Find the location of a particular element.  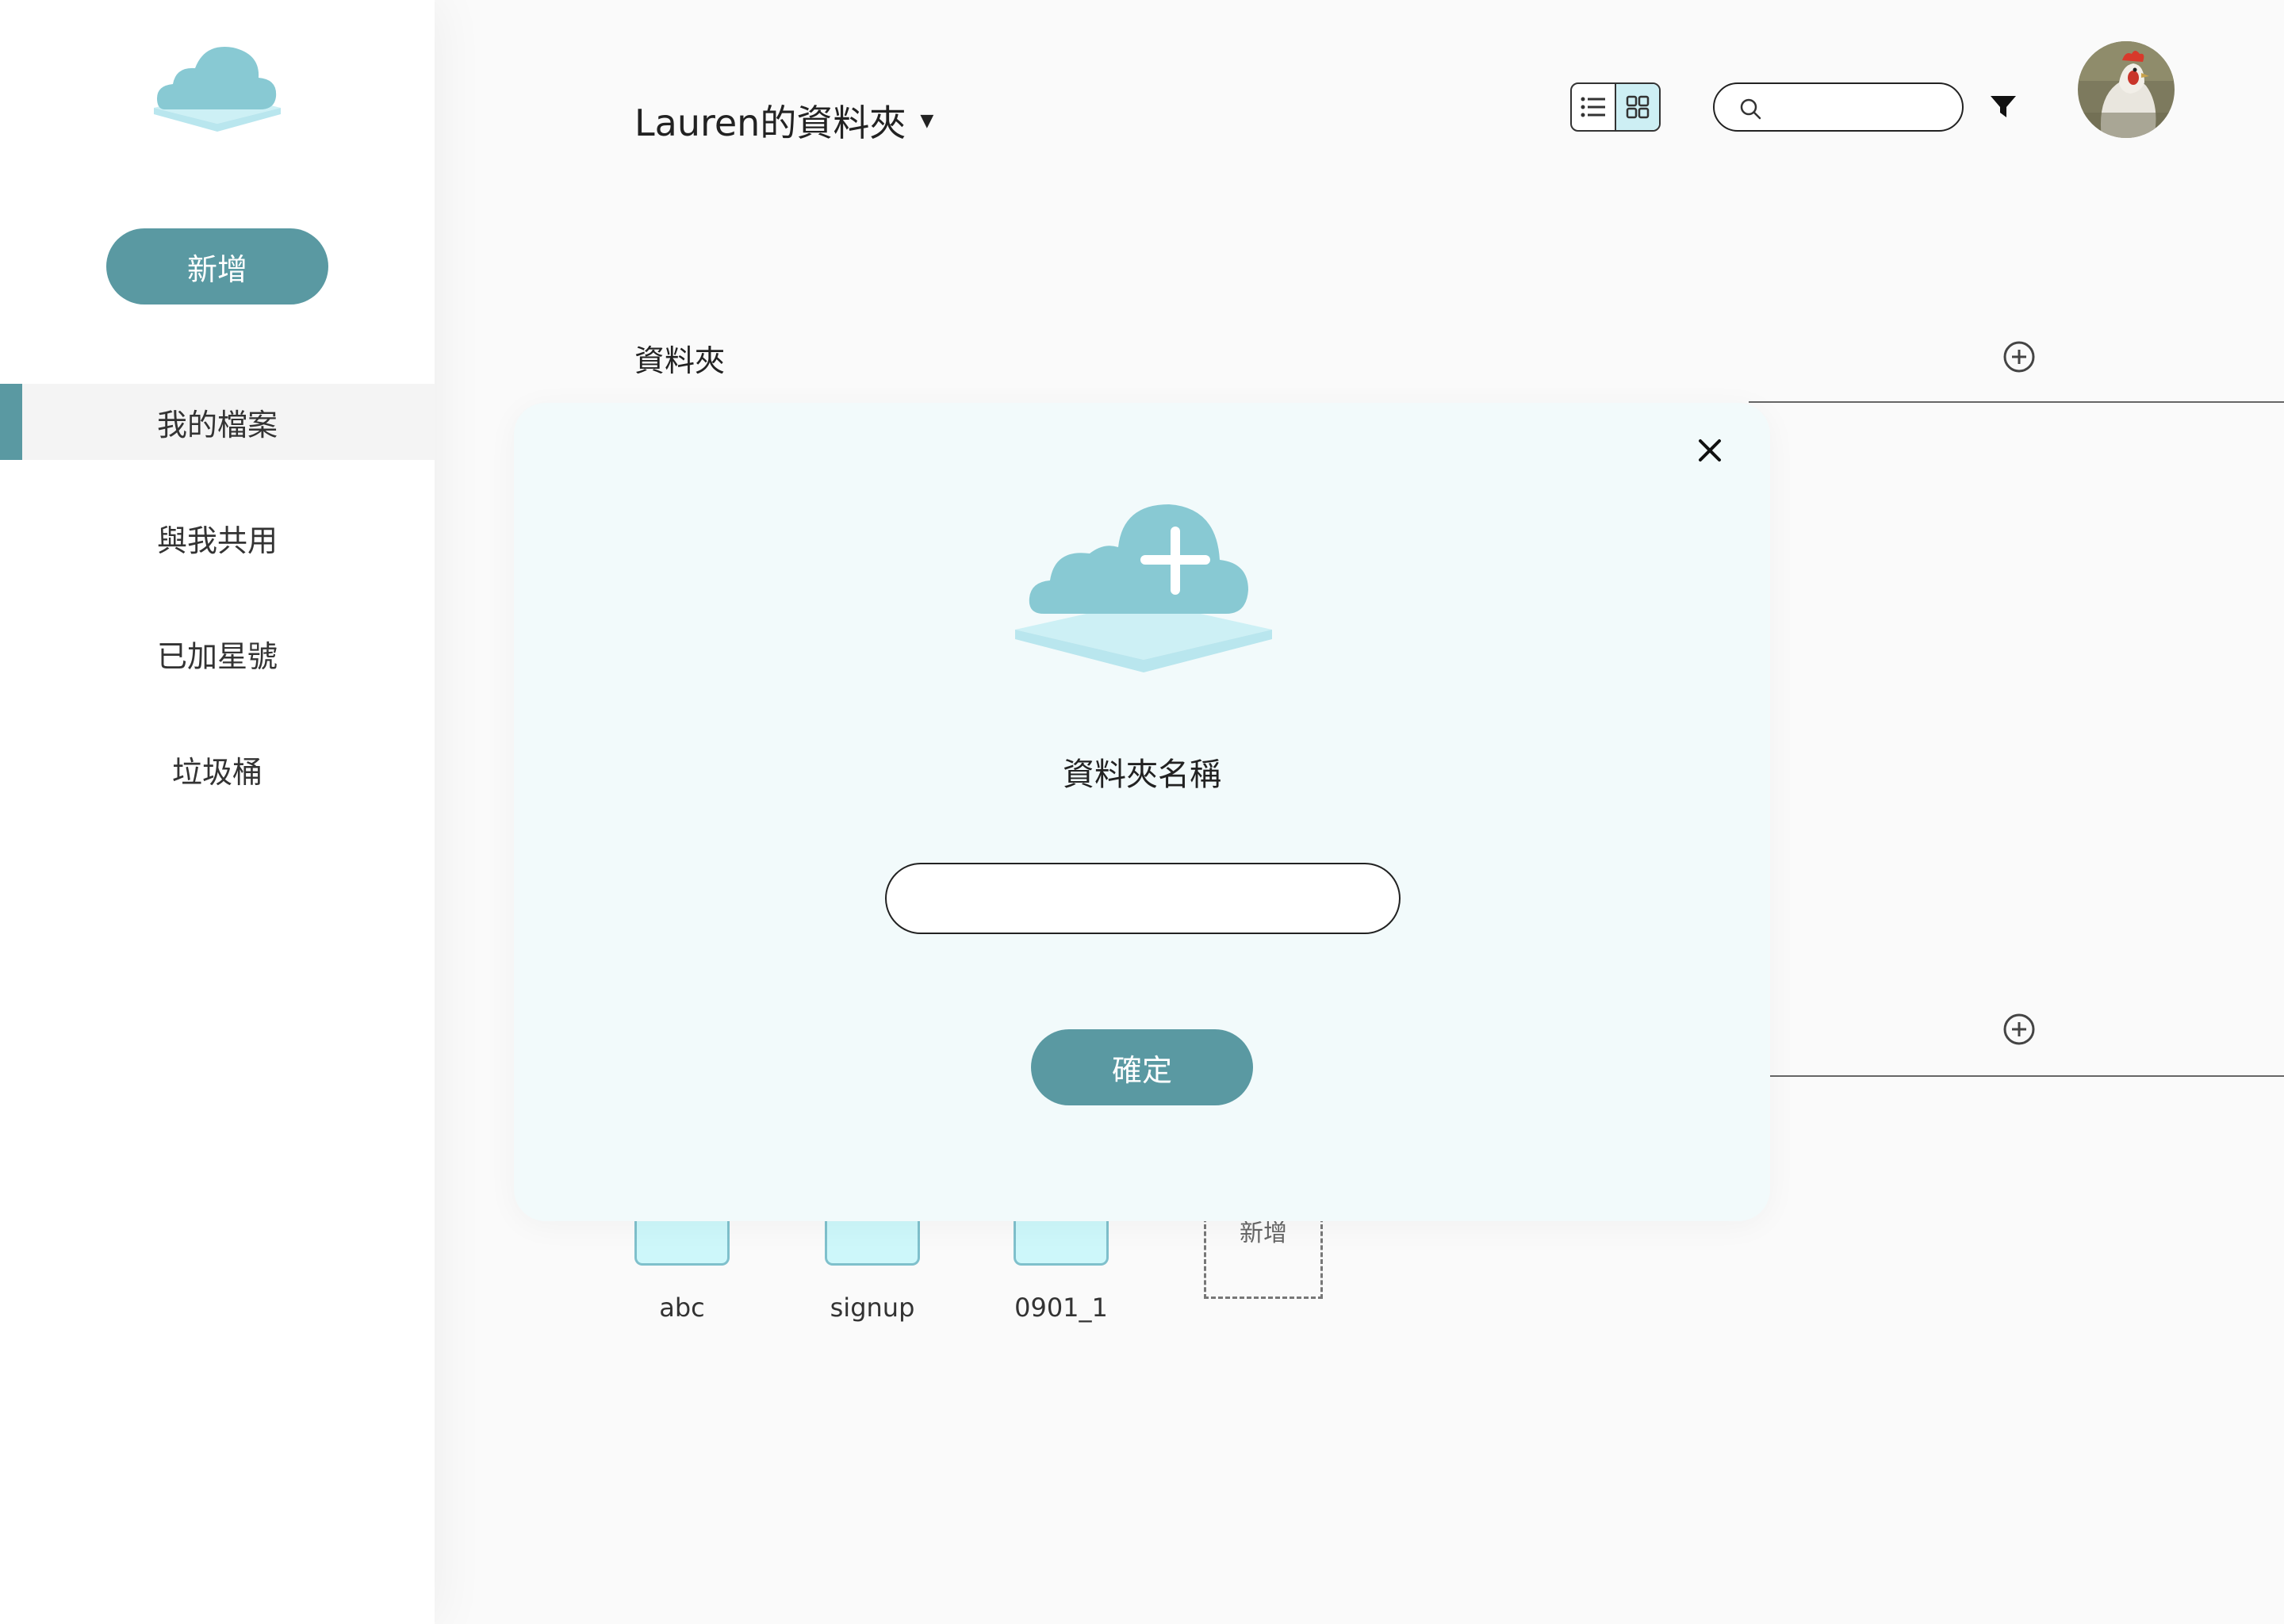

avatar is located at coordinates (2126, 89).